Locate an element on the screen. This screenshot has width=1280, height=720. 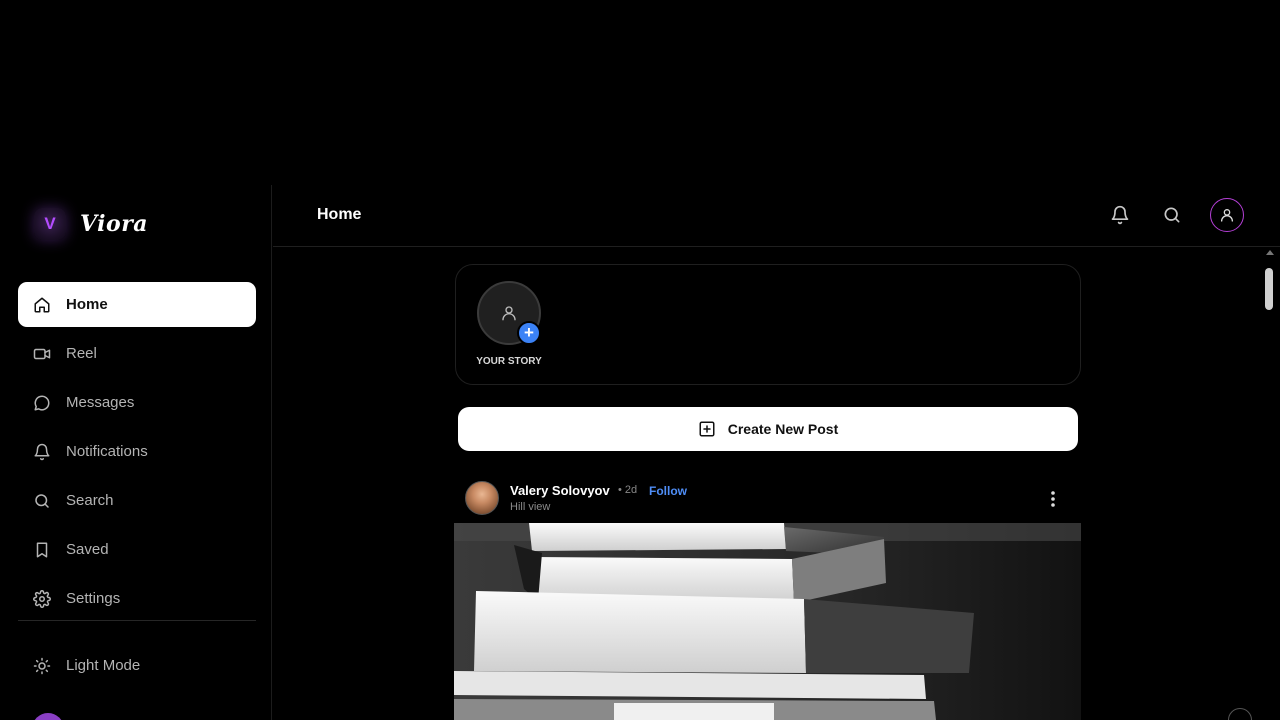
theme-toggle-label: Light Mode is located at coordinates (103, 665).